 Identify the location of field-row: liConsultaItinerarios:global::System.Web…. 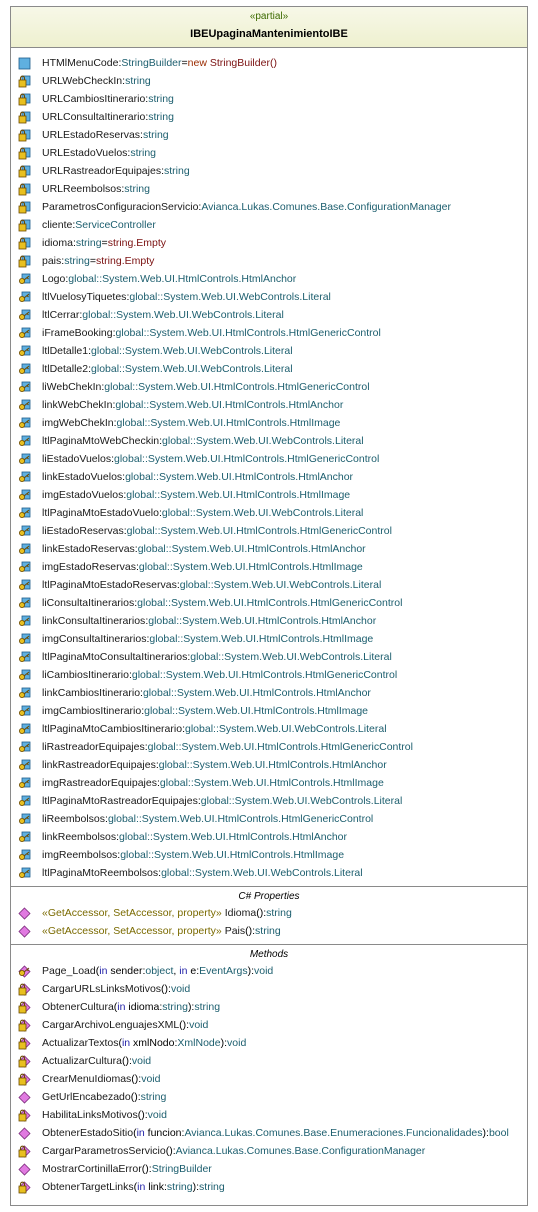
(269, 603).